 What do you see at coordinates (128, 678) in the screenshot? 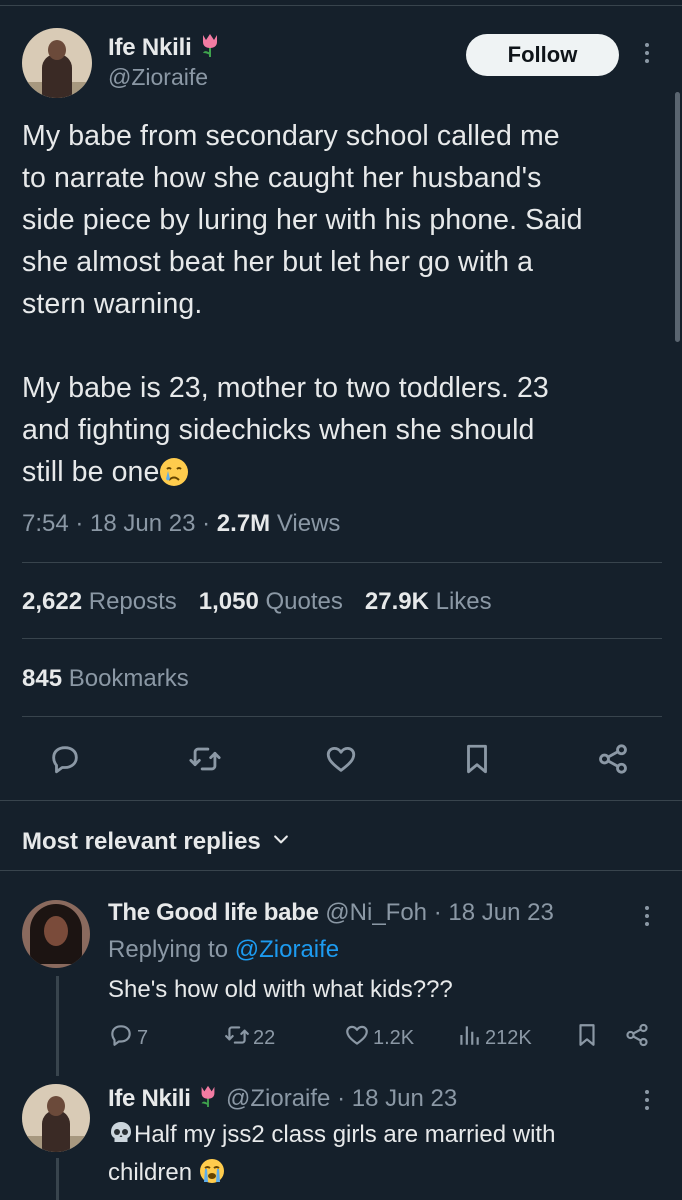
I see `bookmarks-label: Bookmarks` at bounding box center [128, 678].